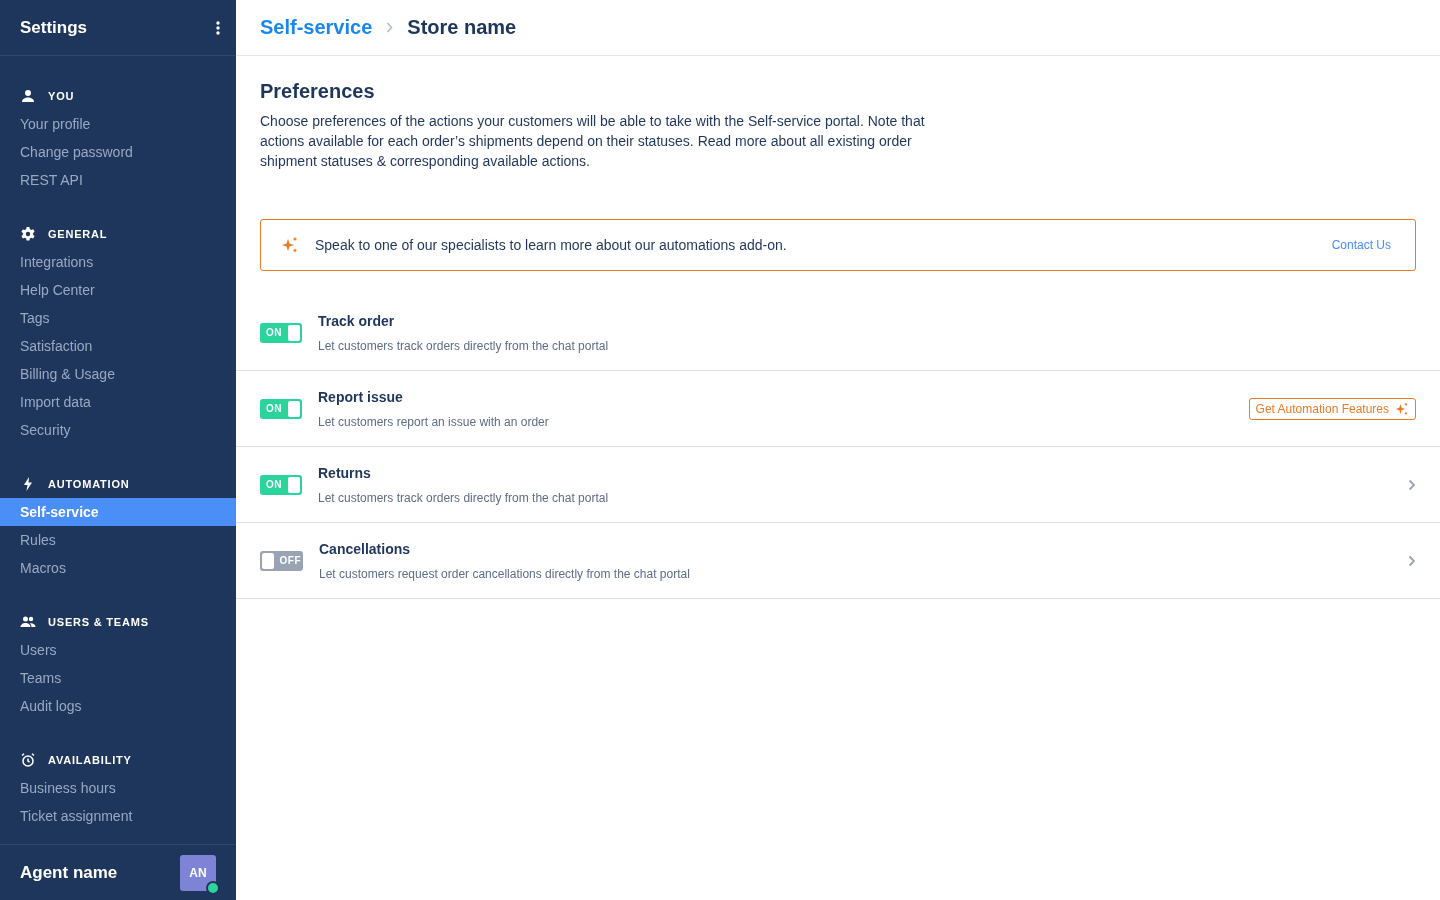 The height and width of the screenshot is (900, 1440). What do you see at coordinates (118, 124) in the screenshot?
I see `sidebar-item: Your profile` at bounding box center [118, 124].